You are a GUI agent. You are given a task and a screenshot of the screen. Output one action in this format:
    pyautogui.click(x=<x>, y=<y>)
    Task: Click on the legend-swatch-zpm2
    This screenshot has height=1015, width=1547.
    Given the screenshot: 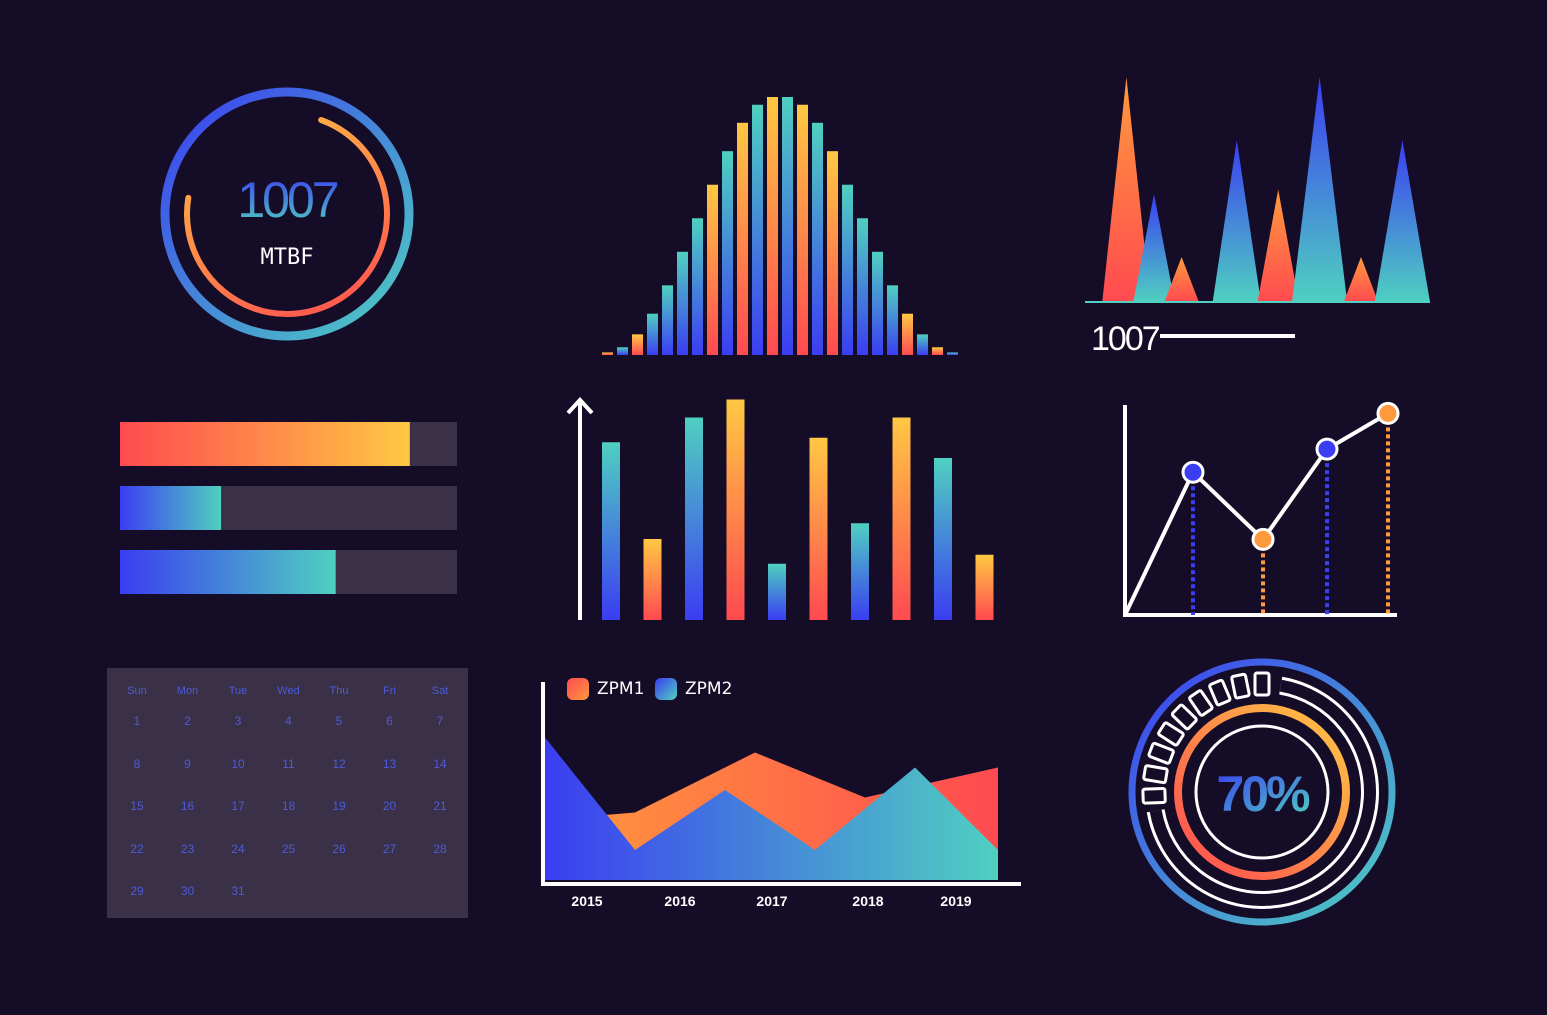 What is the action you would take?
    pyautogui.click(x=666, y=689)
    